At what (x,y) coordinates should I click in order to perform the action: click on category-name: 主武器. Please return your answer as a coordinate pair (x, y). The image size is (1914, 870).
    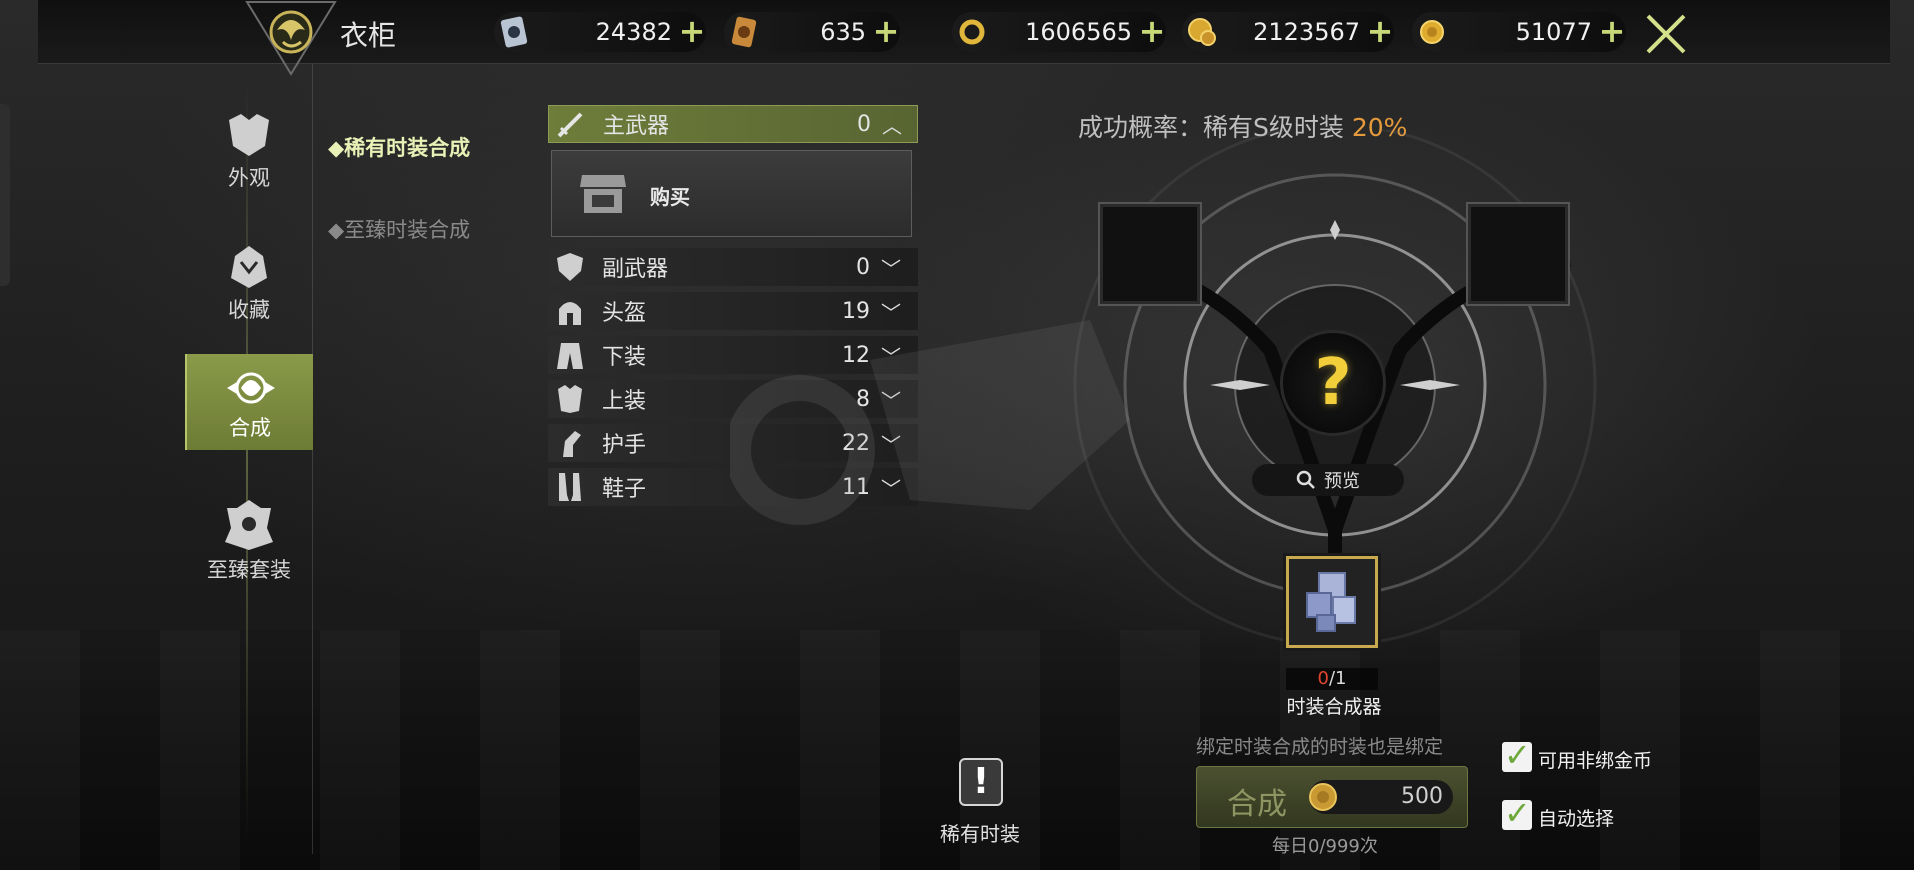
    Looking at the image, I should click on (636, 126).